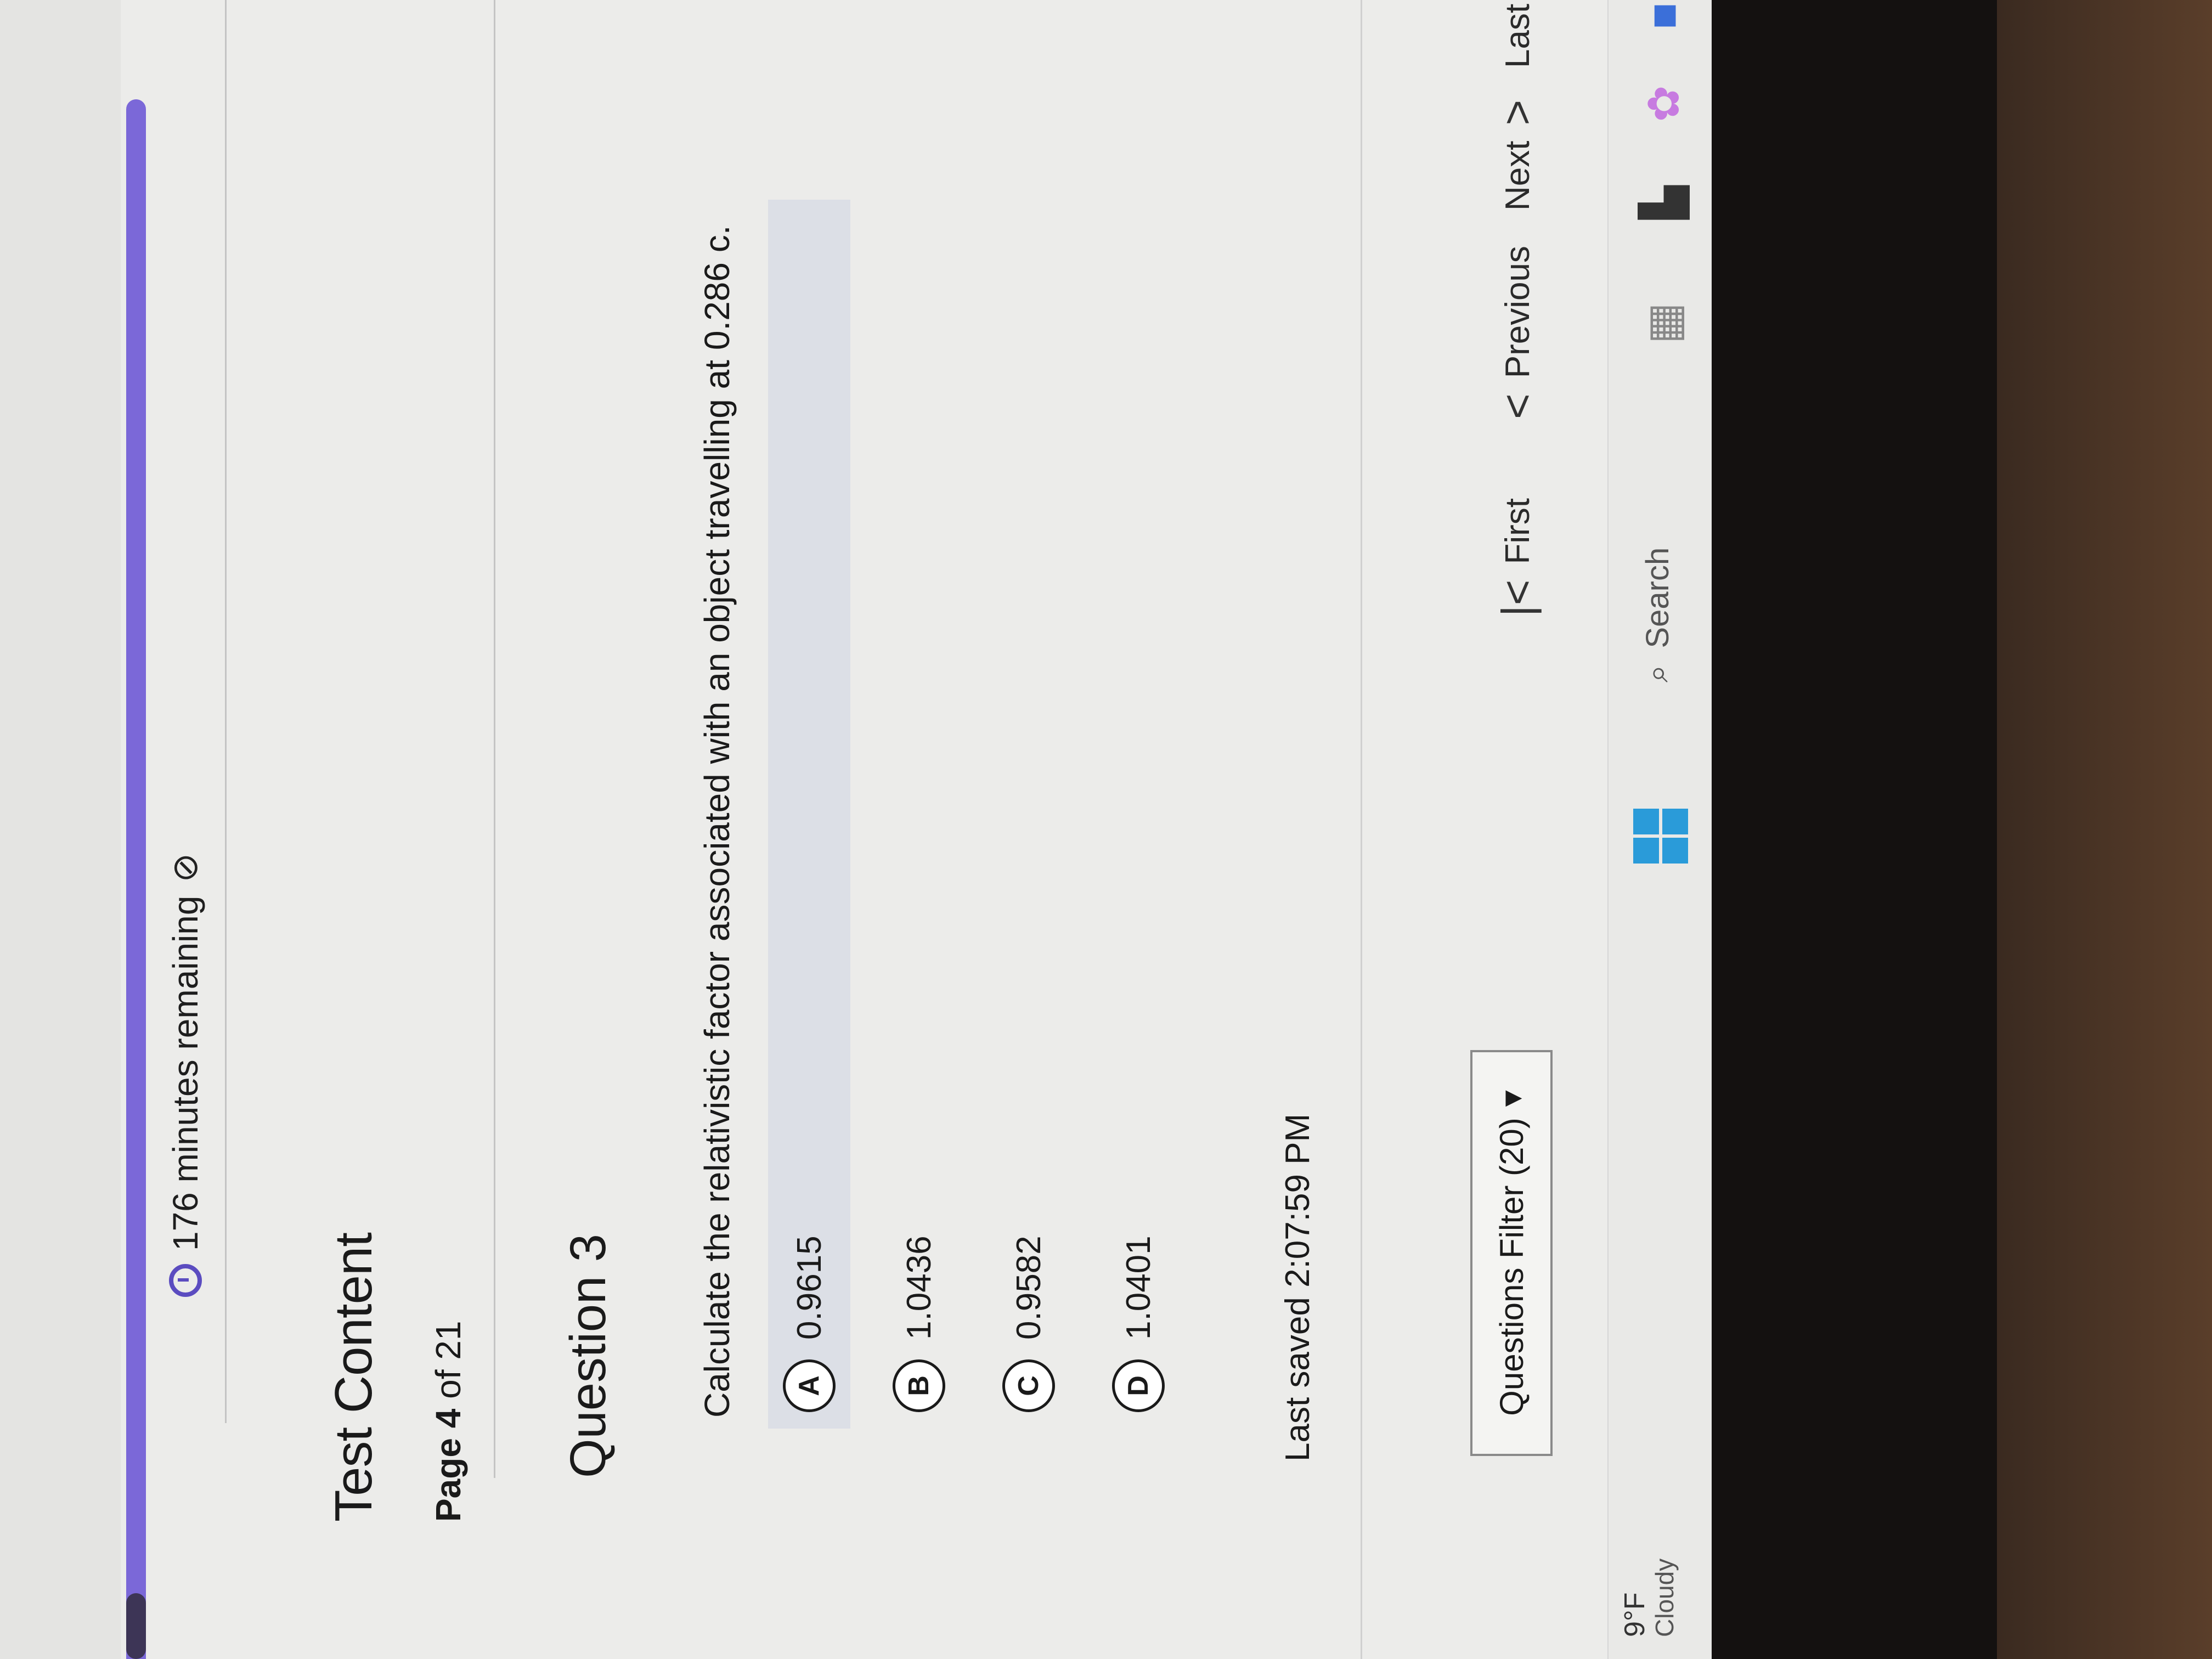 The height and width of the screenshot is (1659, 2212). I want to click on browser-chrome-edge, so click(60, 830).